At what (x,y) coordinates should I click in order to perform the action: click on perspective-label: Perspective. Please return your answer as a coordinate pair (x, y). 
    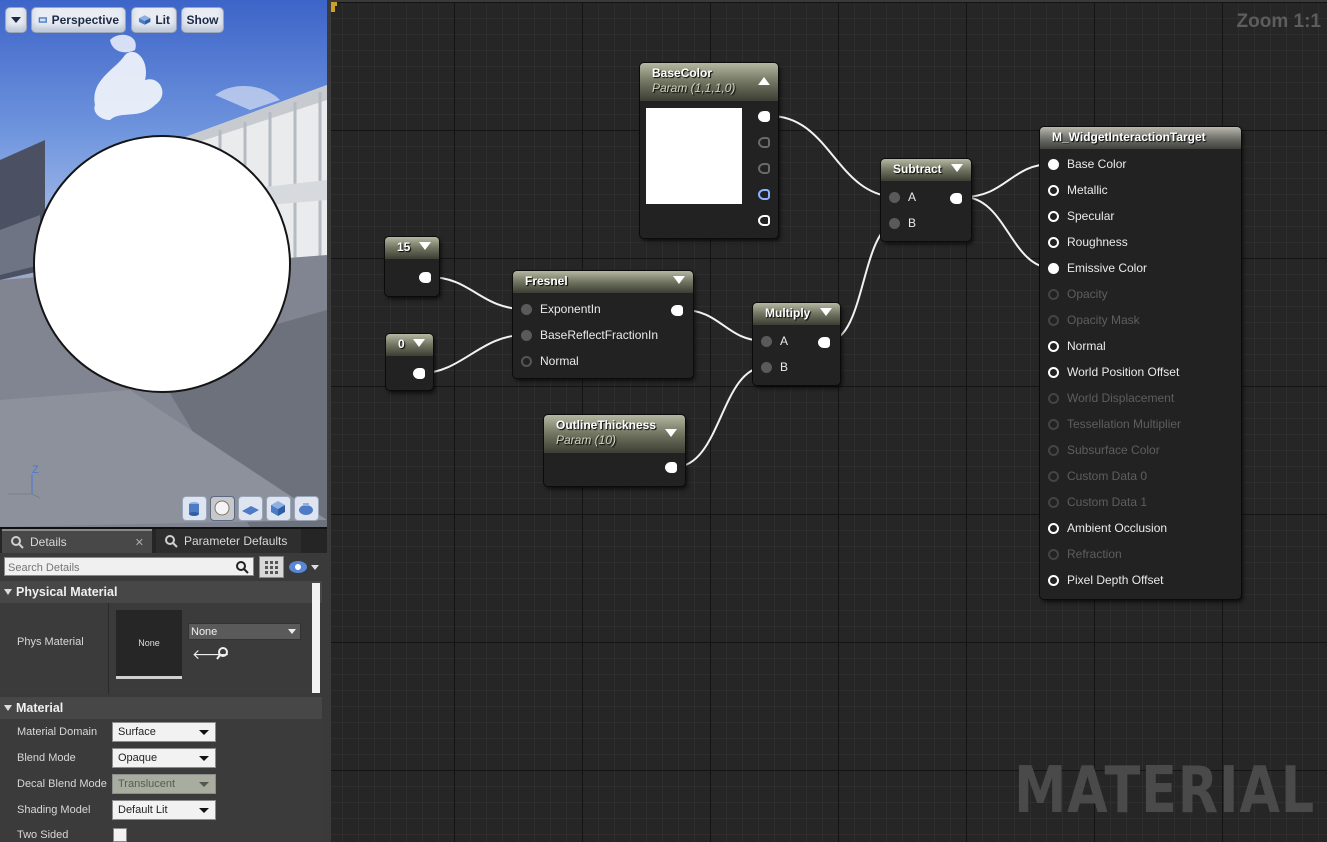
    Looking at the image, I should click on (85, 20).